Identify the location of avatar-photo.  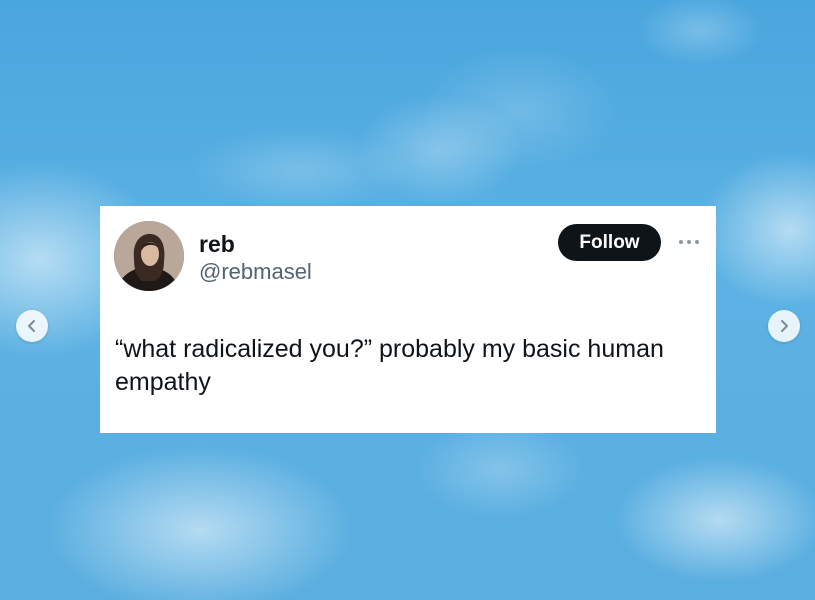
(149, 256).